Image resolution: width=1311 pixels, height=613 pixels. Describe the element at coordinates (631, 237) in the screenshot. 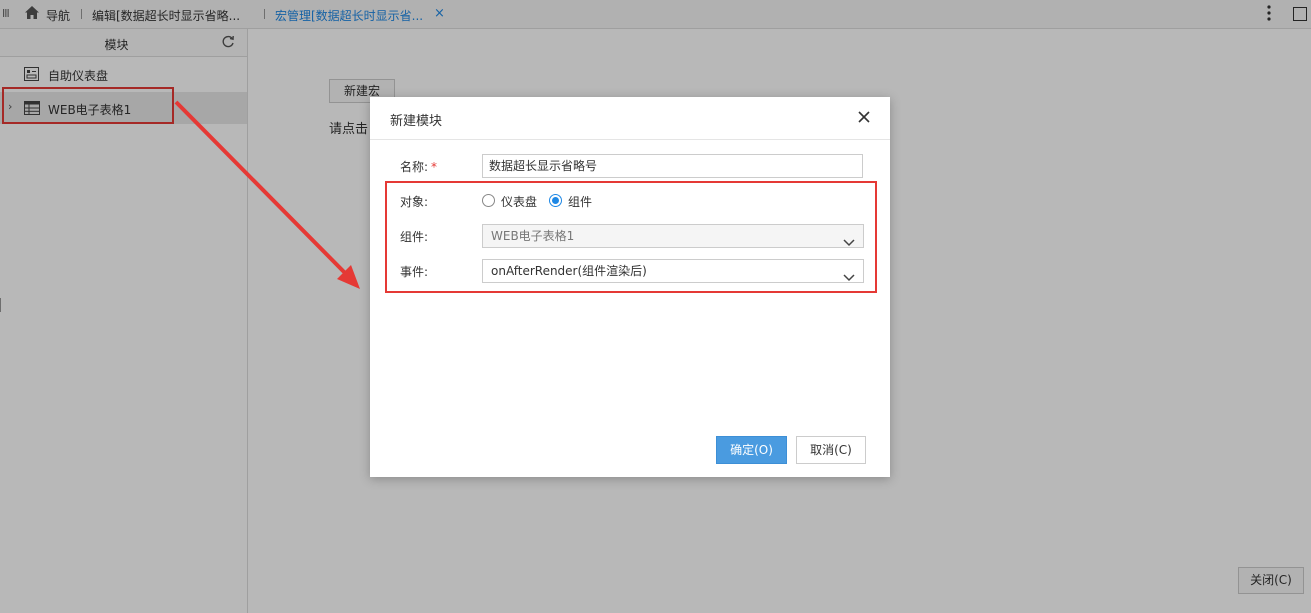

I see `highlight-box` at that location.